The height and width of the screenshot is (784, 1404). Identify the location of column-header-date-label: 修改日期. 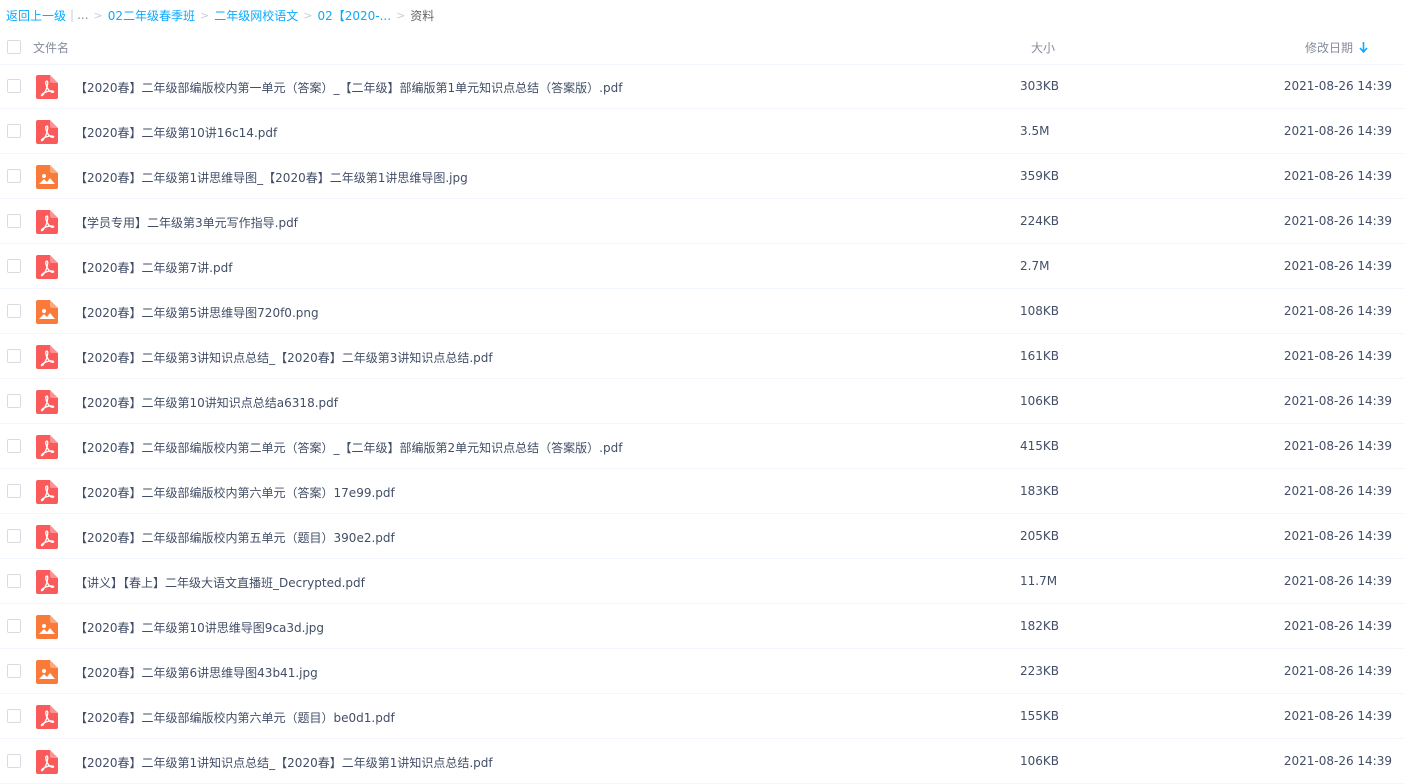
(1329, 48).